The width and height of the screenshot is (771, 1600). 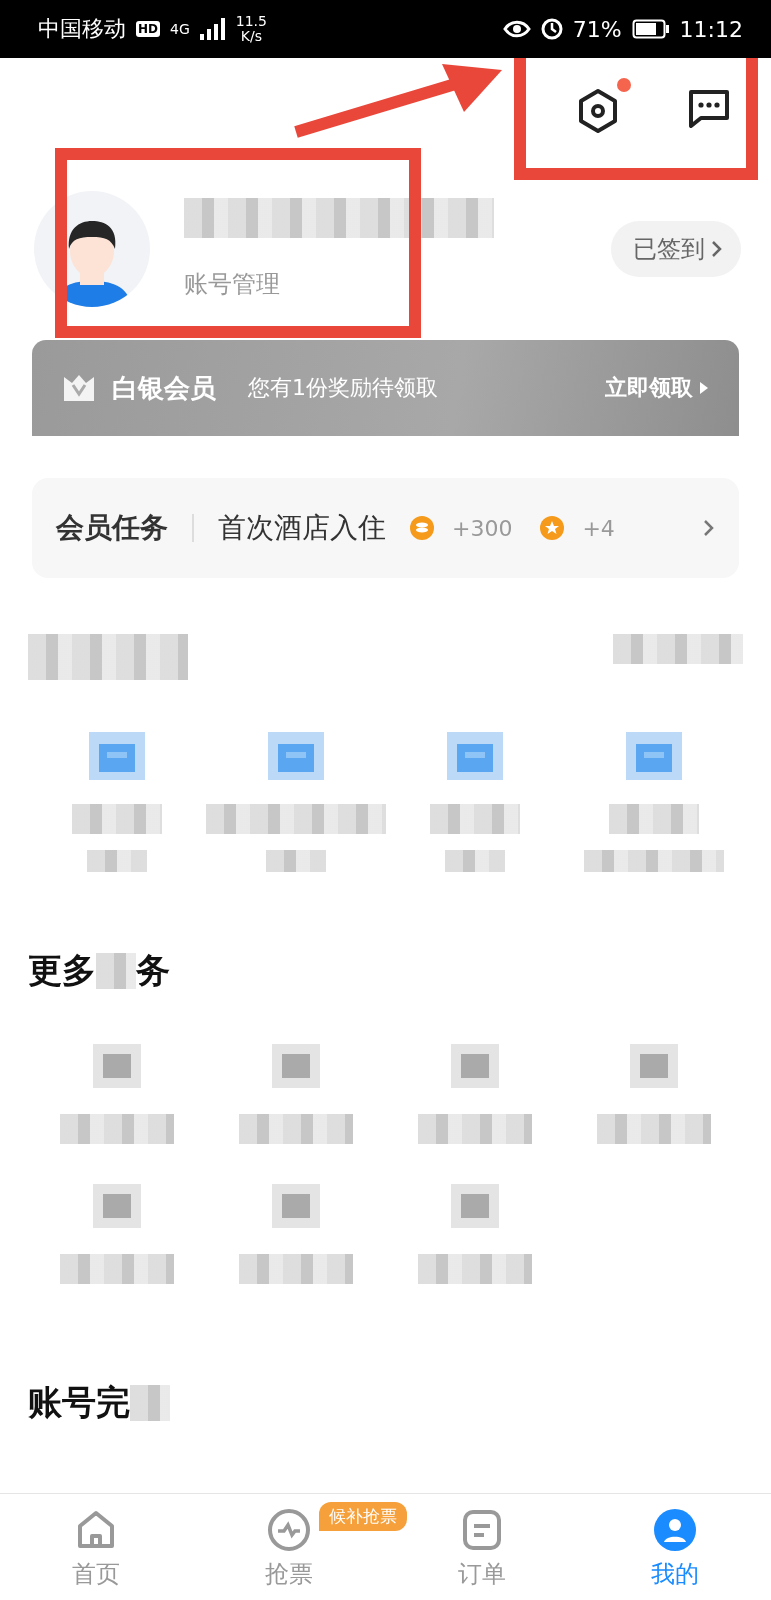 What do you see at coordinates (704, 388) in the screenshot?
I see `triangle-right-icon` at bounding box center [704, 388].